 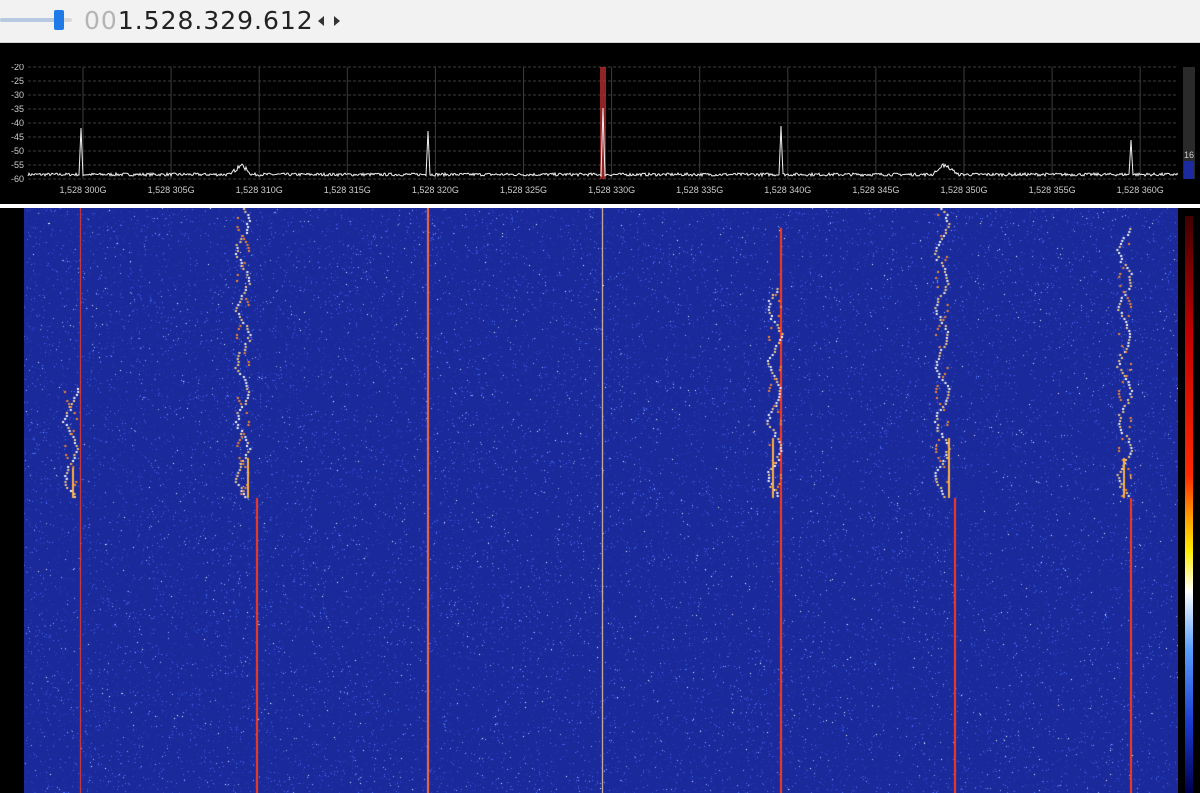 What do you see at coordinates (17, 179) in the screenshot?
I see `db-label: -60` at bounding box center [17, 179].